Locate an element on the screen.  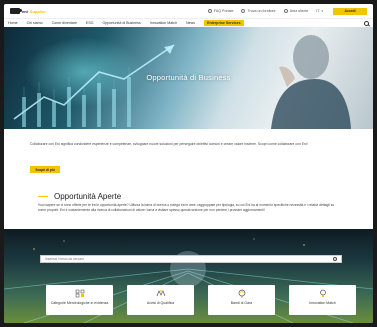
categories-icon is located at coordinates (79, 293).